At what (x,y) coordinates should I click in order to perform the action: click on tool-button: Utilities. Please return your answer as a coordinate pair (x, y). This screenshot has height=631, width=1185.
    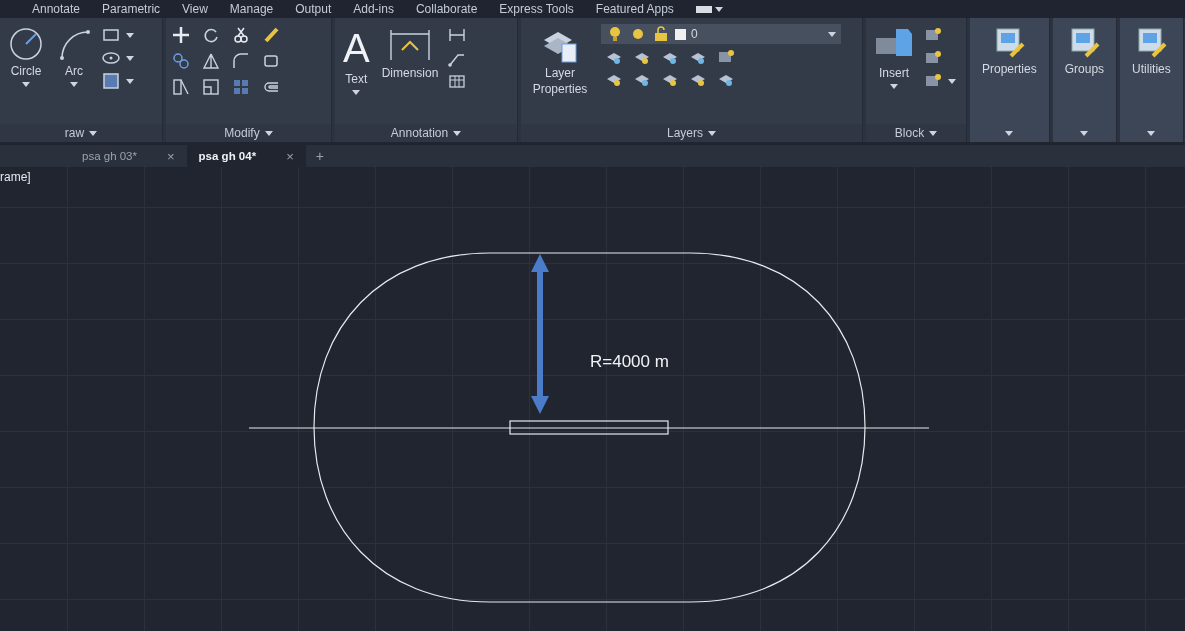
    Looking at the image, I should click on (1151, 52).